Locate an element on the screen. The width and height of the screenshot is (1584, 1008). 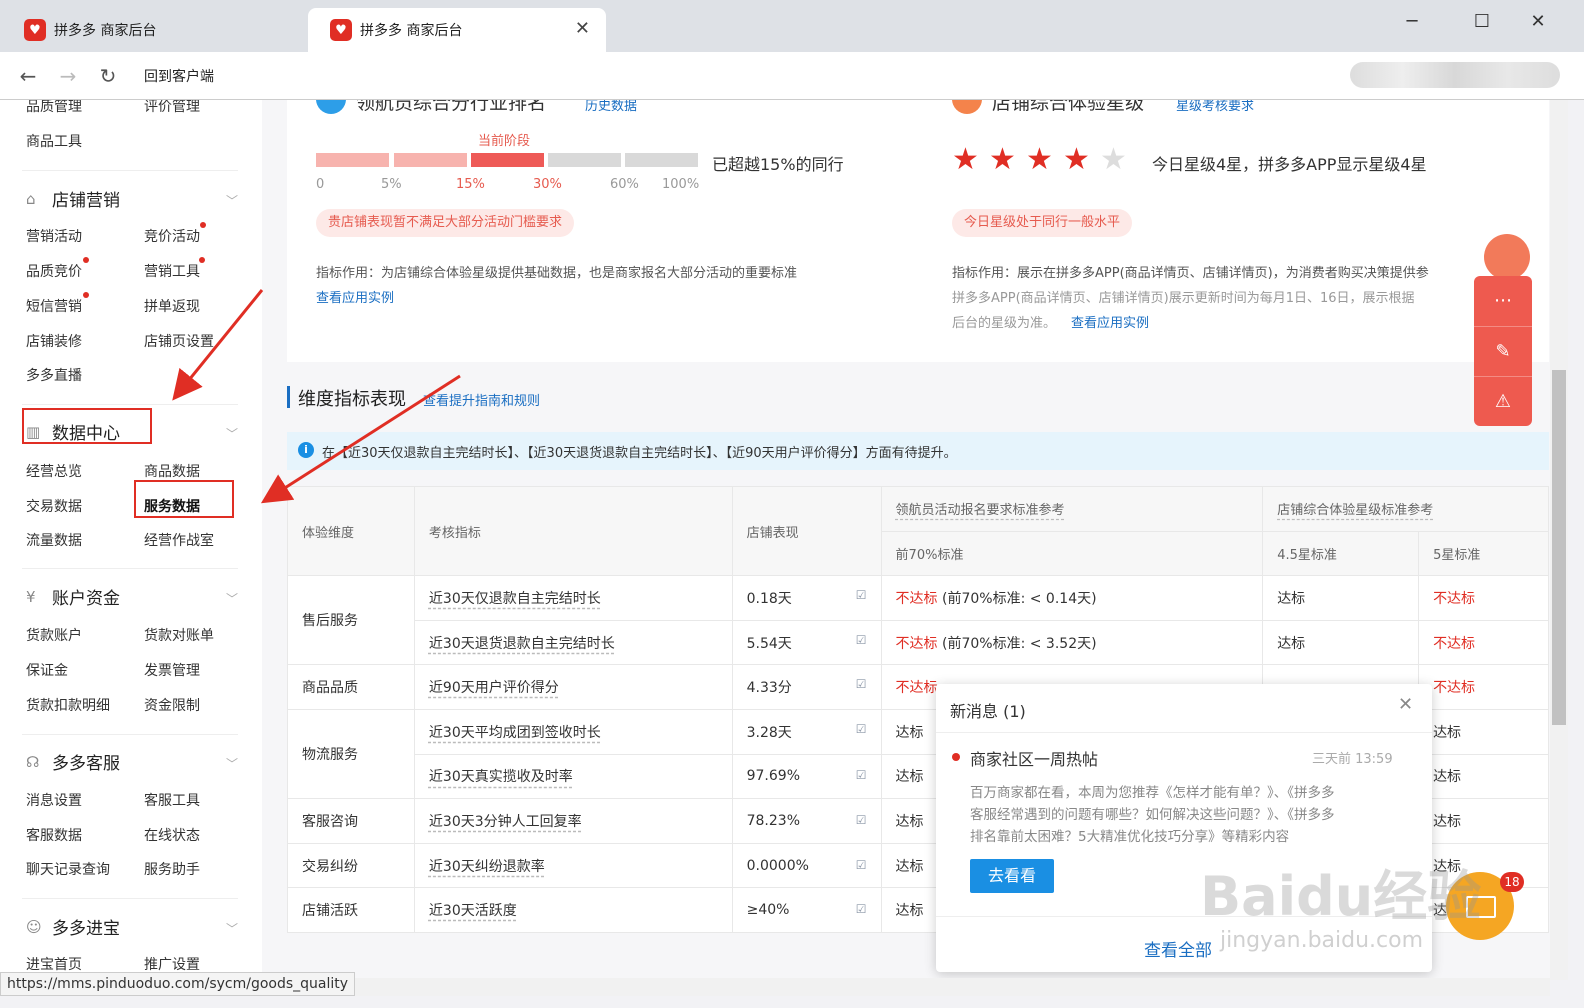
arrow-to-service-data is located at coordinates (360, 439).